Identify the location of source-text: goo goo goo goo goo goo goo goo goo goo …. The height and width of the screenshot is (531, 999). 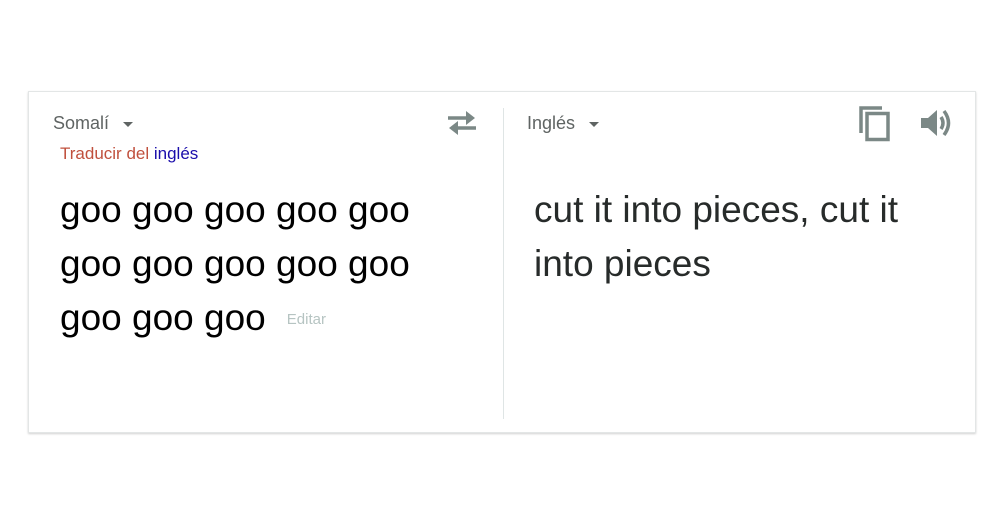
(235, 263).